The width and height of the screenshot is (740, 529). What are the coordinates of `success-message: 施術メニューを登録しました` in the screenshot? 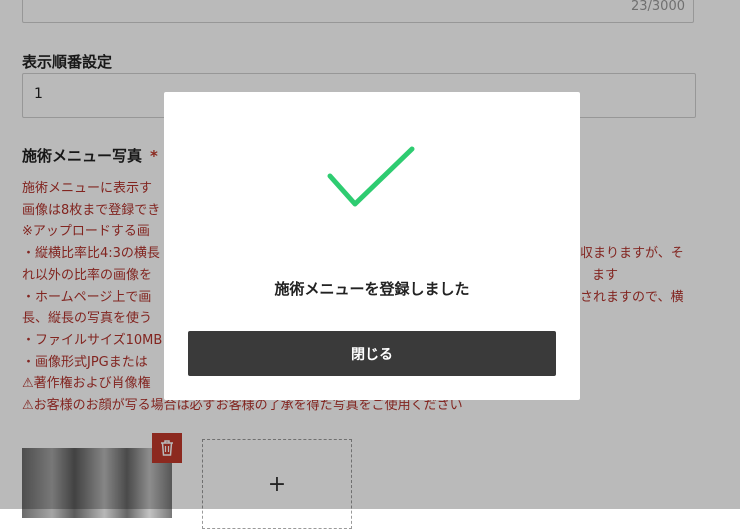 It's located at (372, 289).